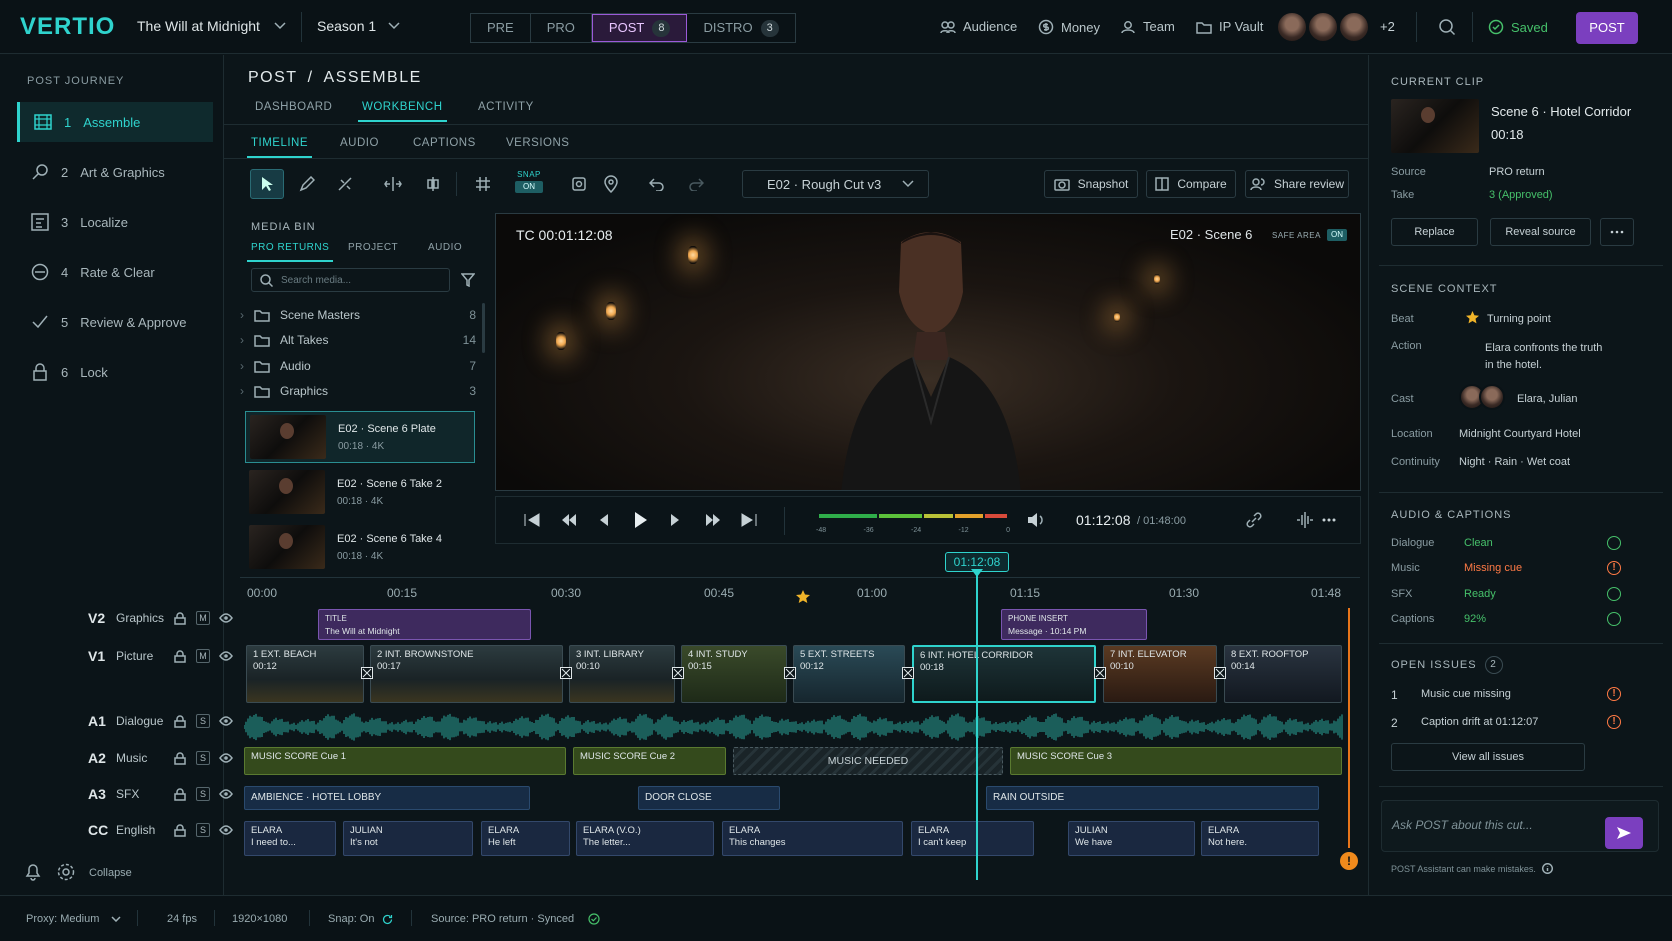 The image size is (1672, 941). Describe the element at coordinates (1297, 184) in the screenshot. I see `share-review-button: Share review` at that location.